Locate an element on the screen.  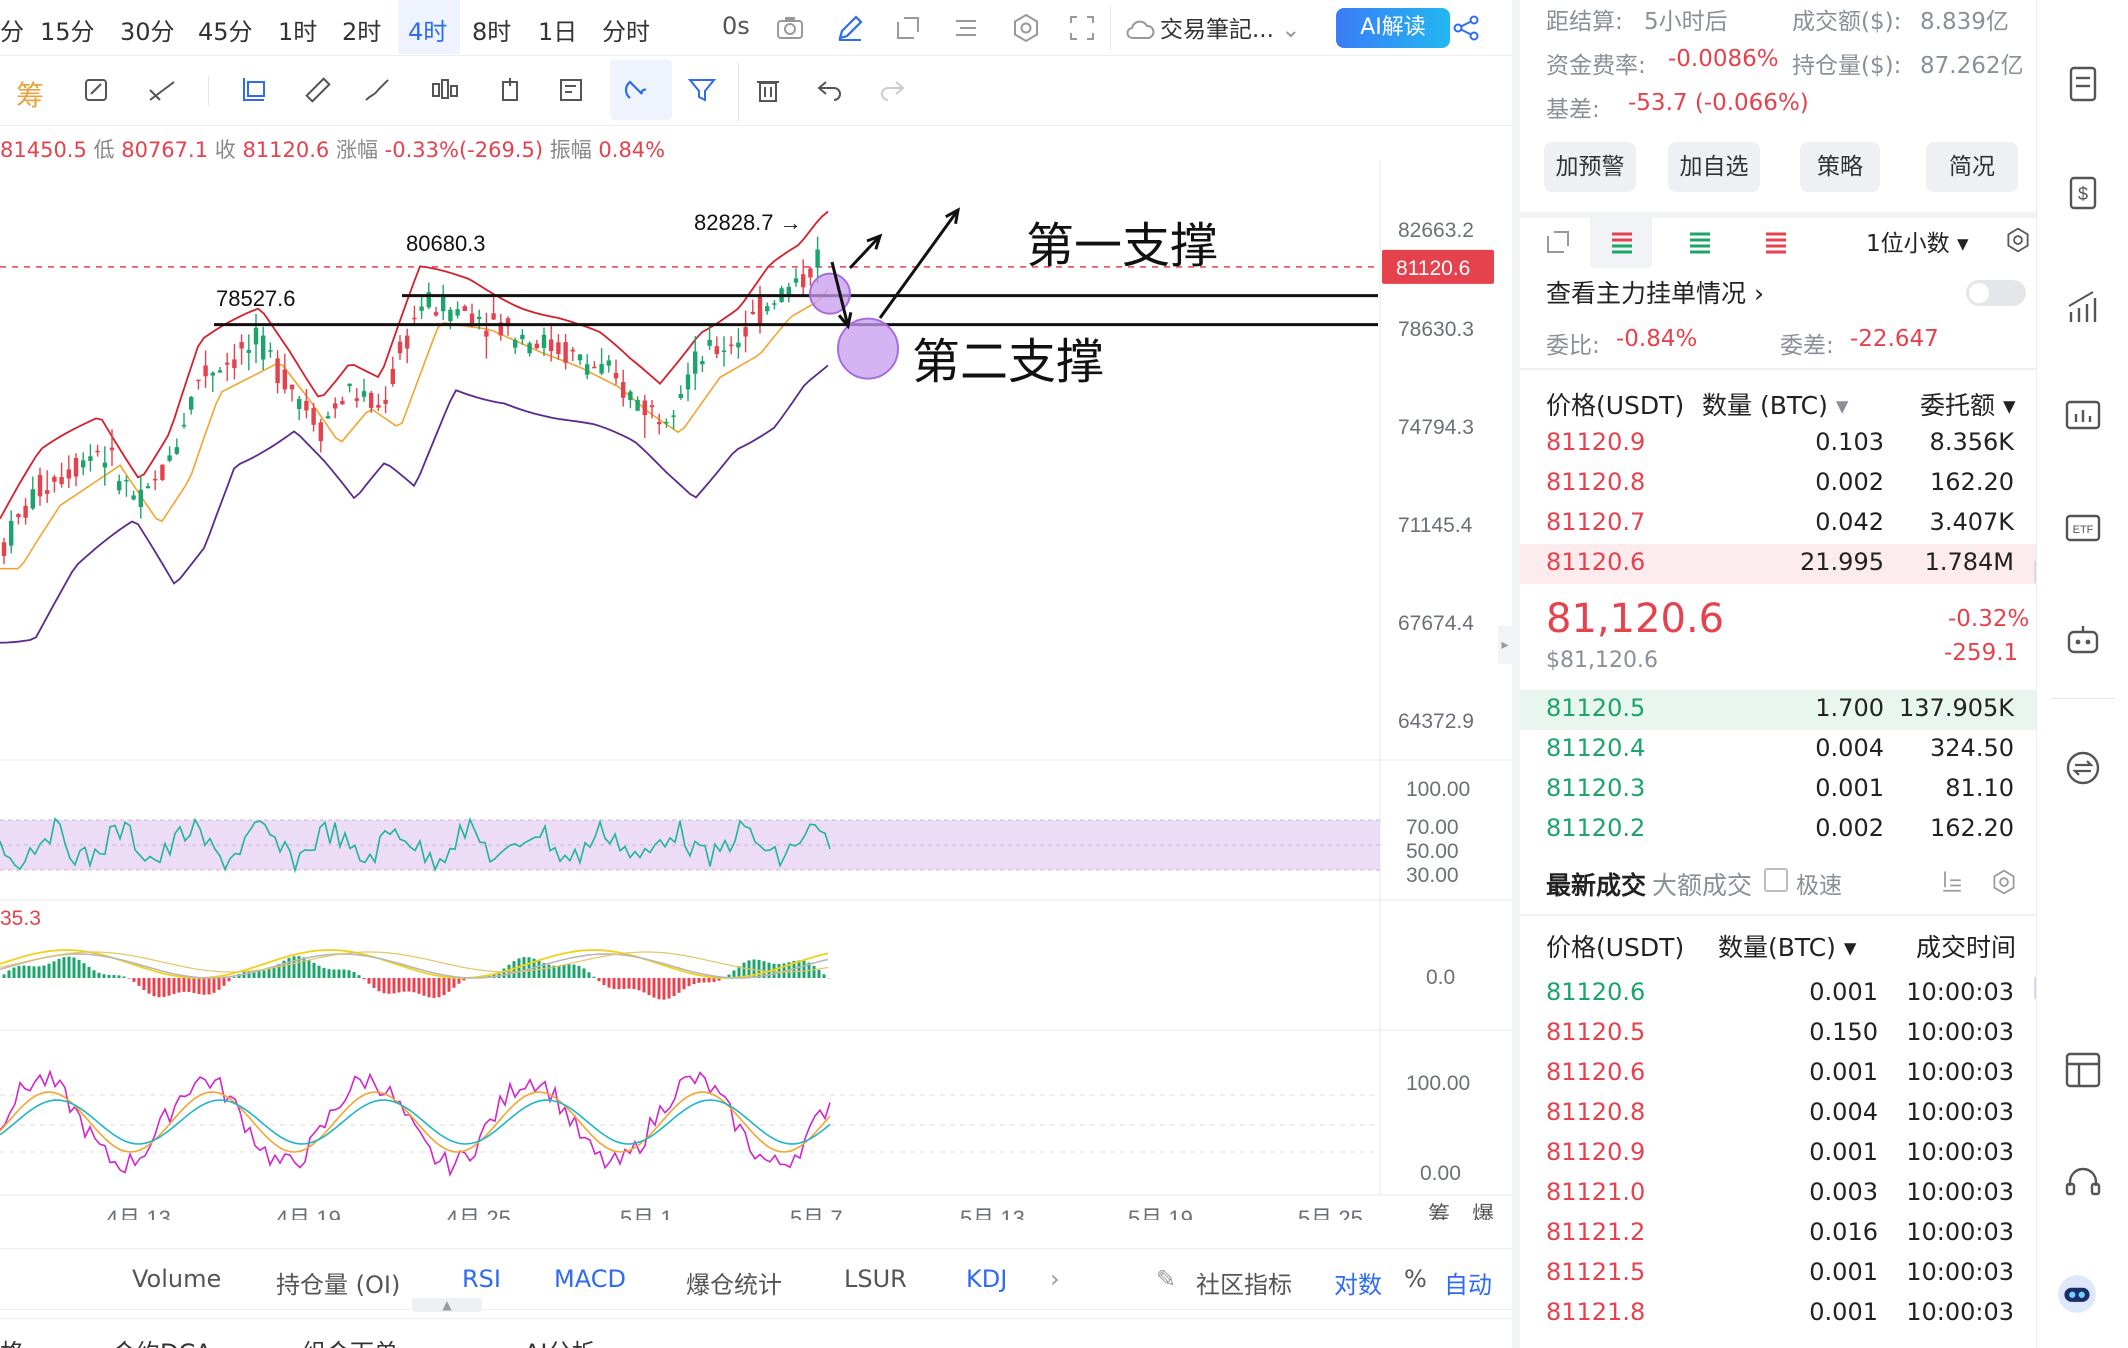
gear-icon is located at coordinates (1026, 28).